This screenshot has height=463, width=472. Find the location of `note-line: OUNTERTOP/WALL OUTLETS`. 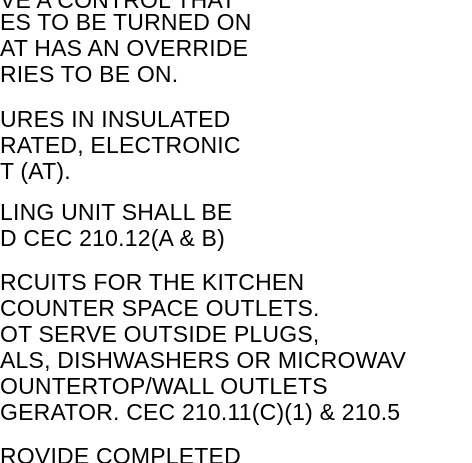

note-line: OUNTERTOP/WALL OUTLETS is located at coordinates (164, 386).